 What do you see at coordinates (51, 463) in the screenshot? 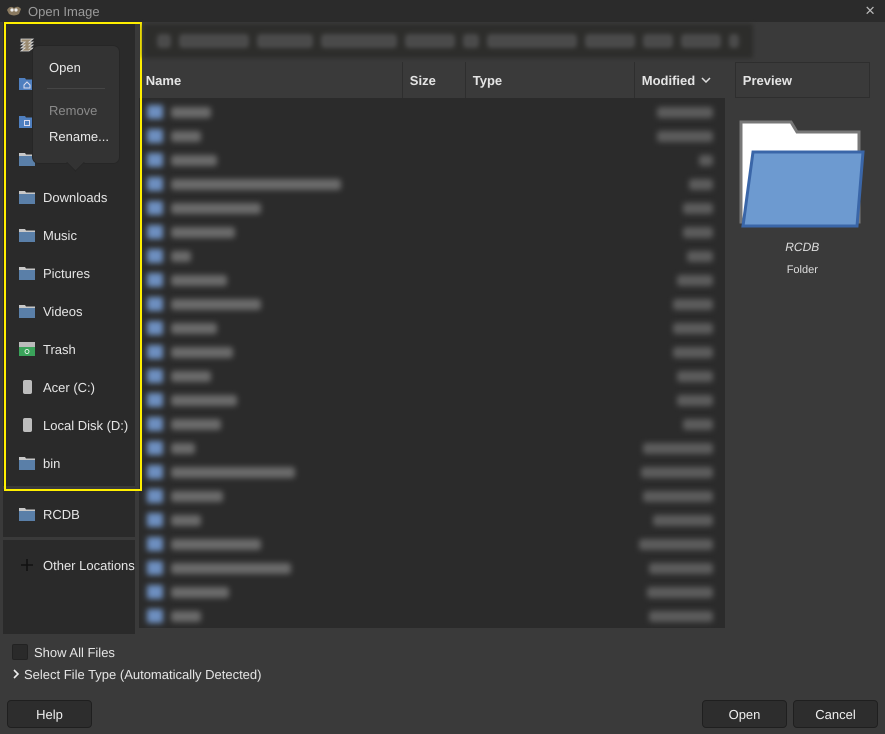
I see `sidebar-label: bin` at bounding box center [51, 463].